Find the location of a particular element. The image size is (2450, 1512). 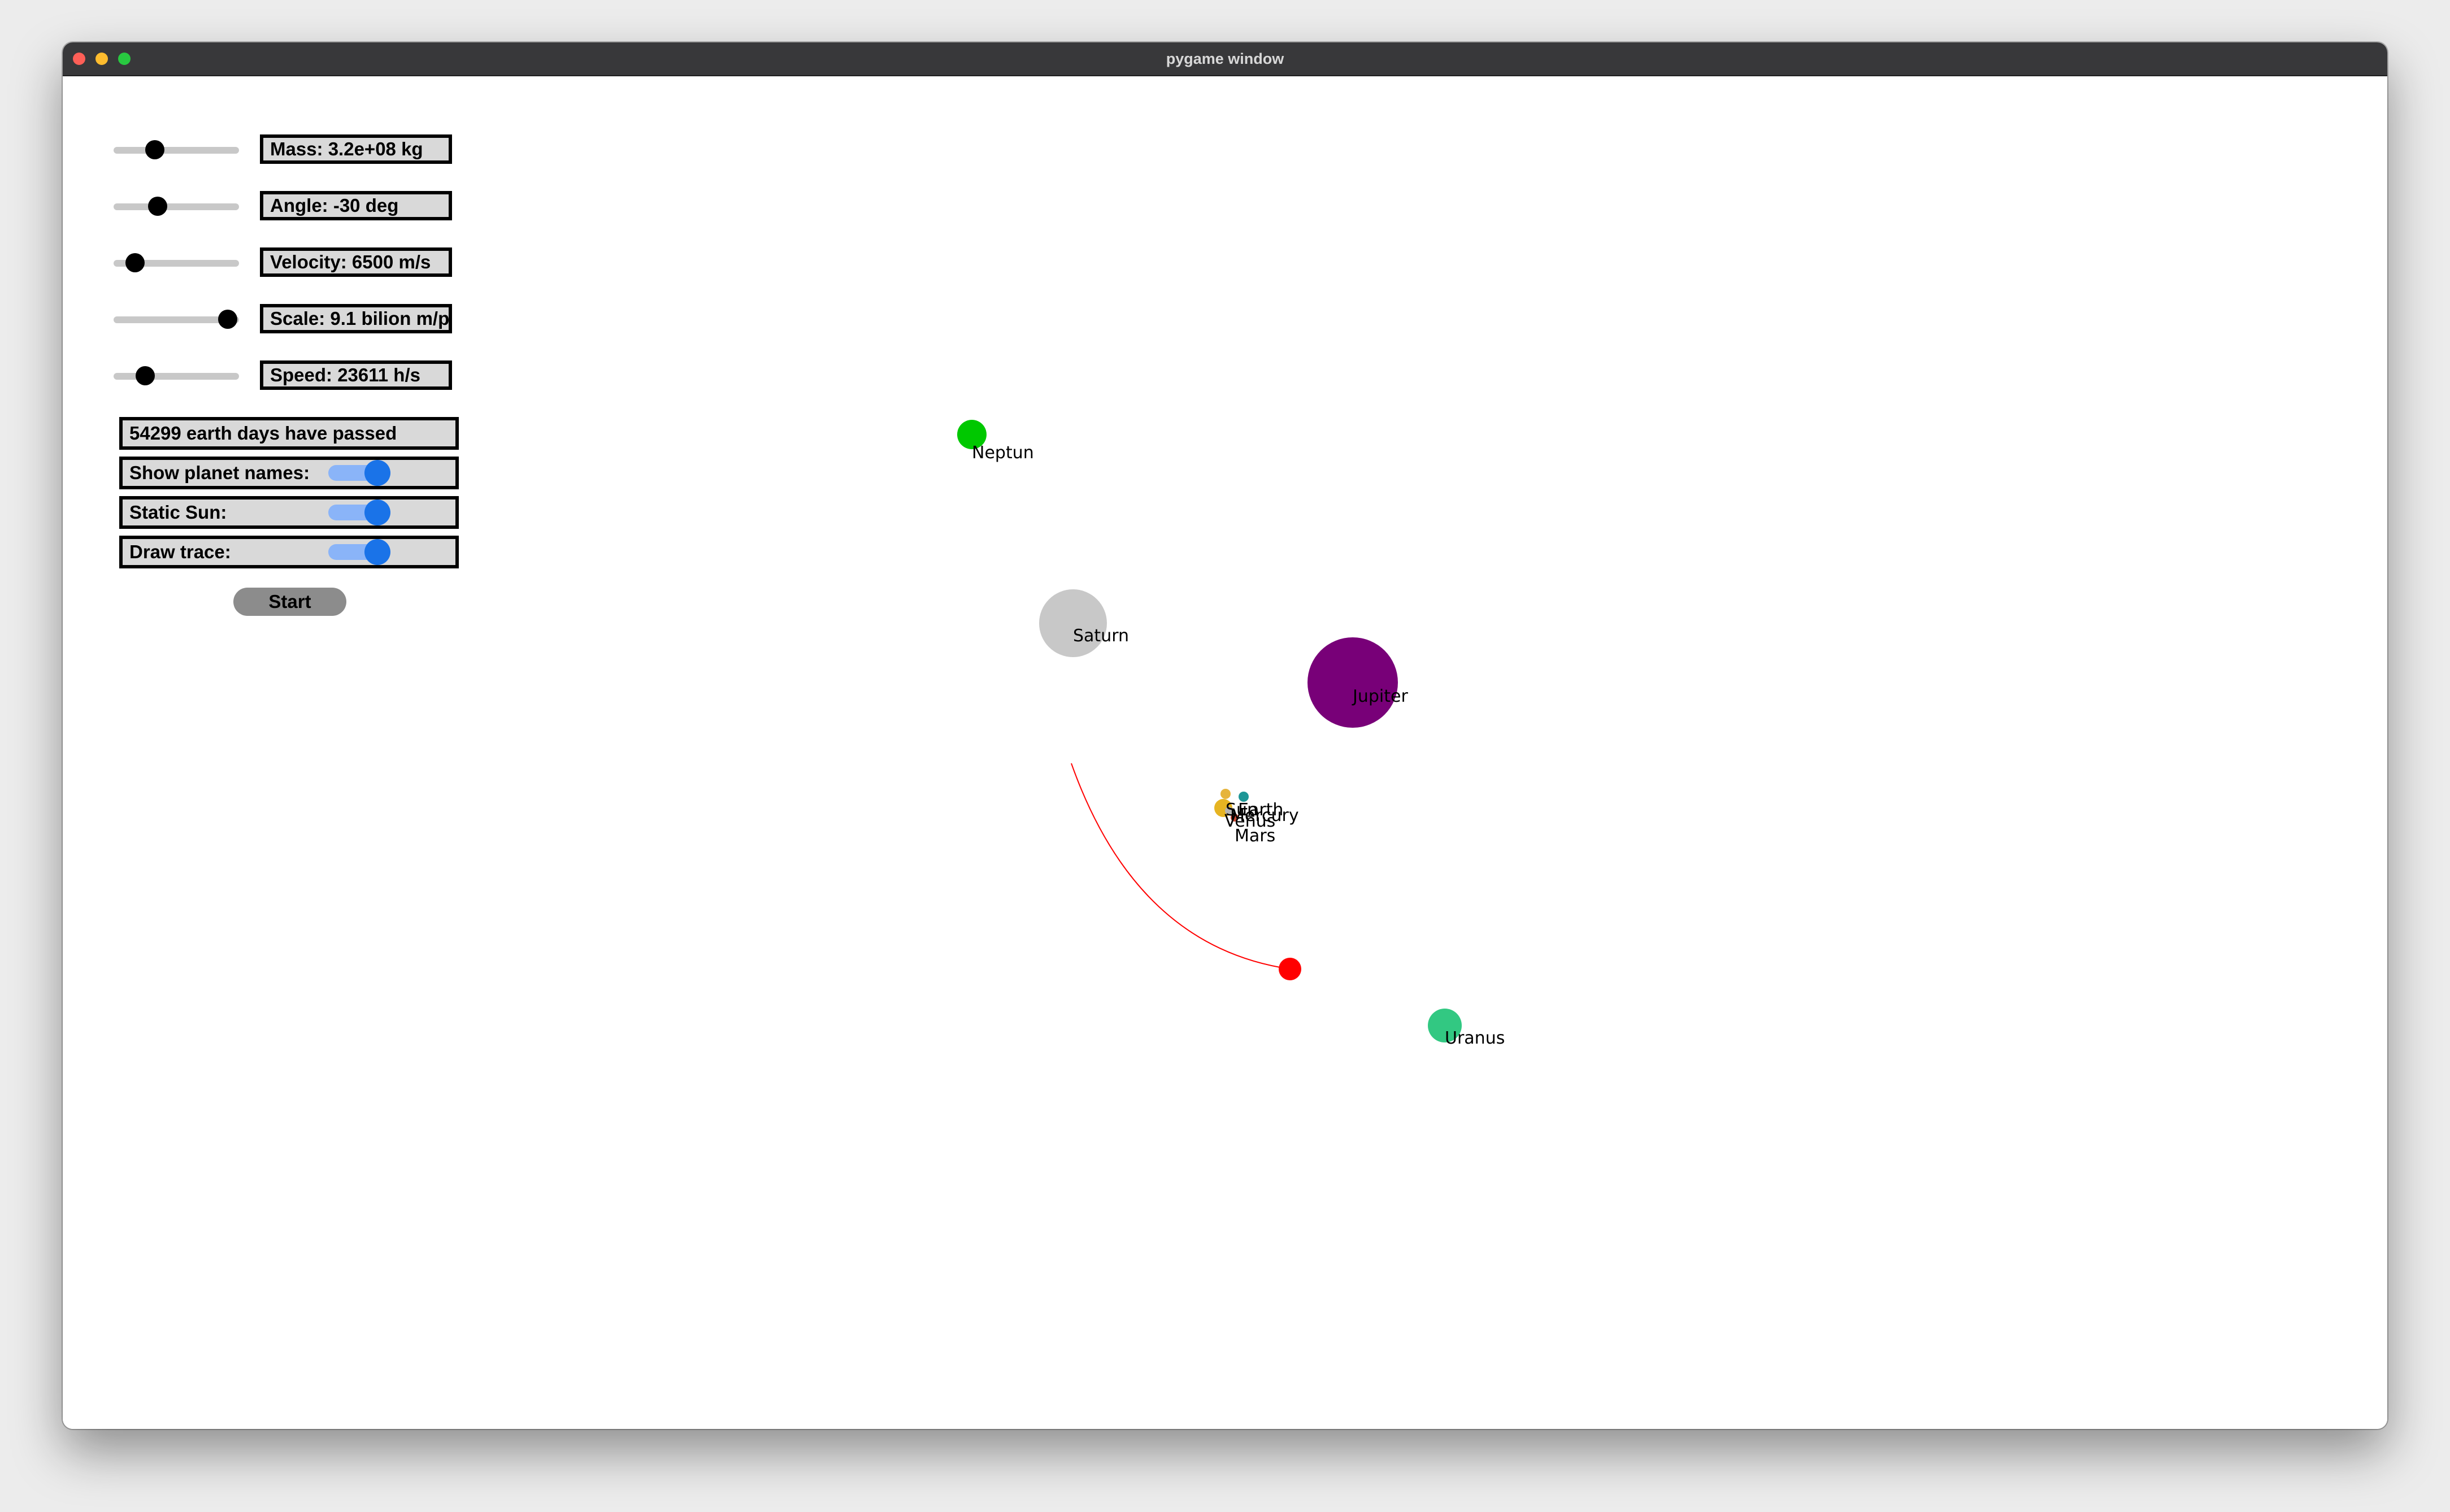

window-title: pygame window is located at coordinates (1225, 58).